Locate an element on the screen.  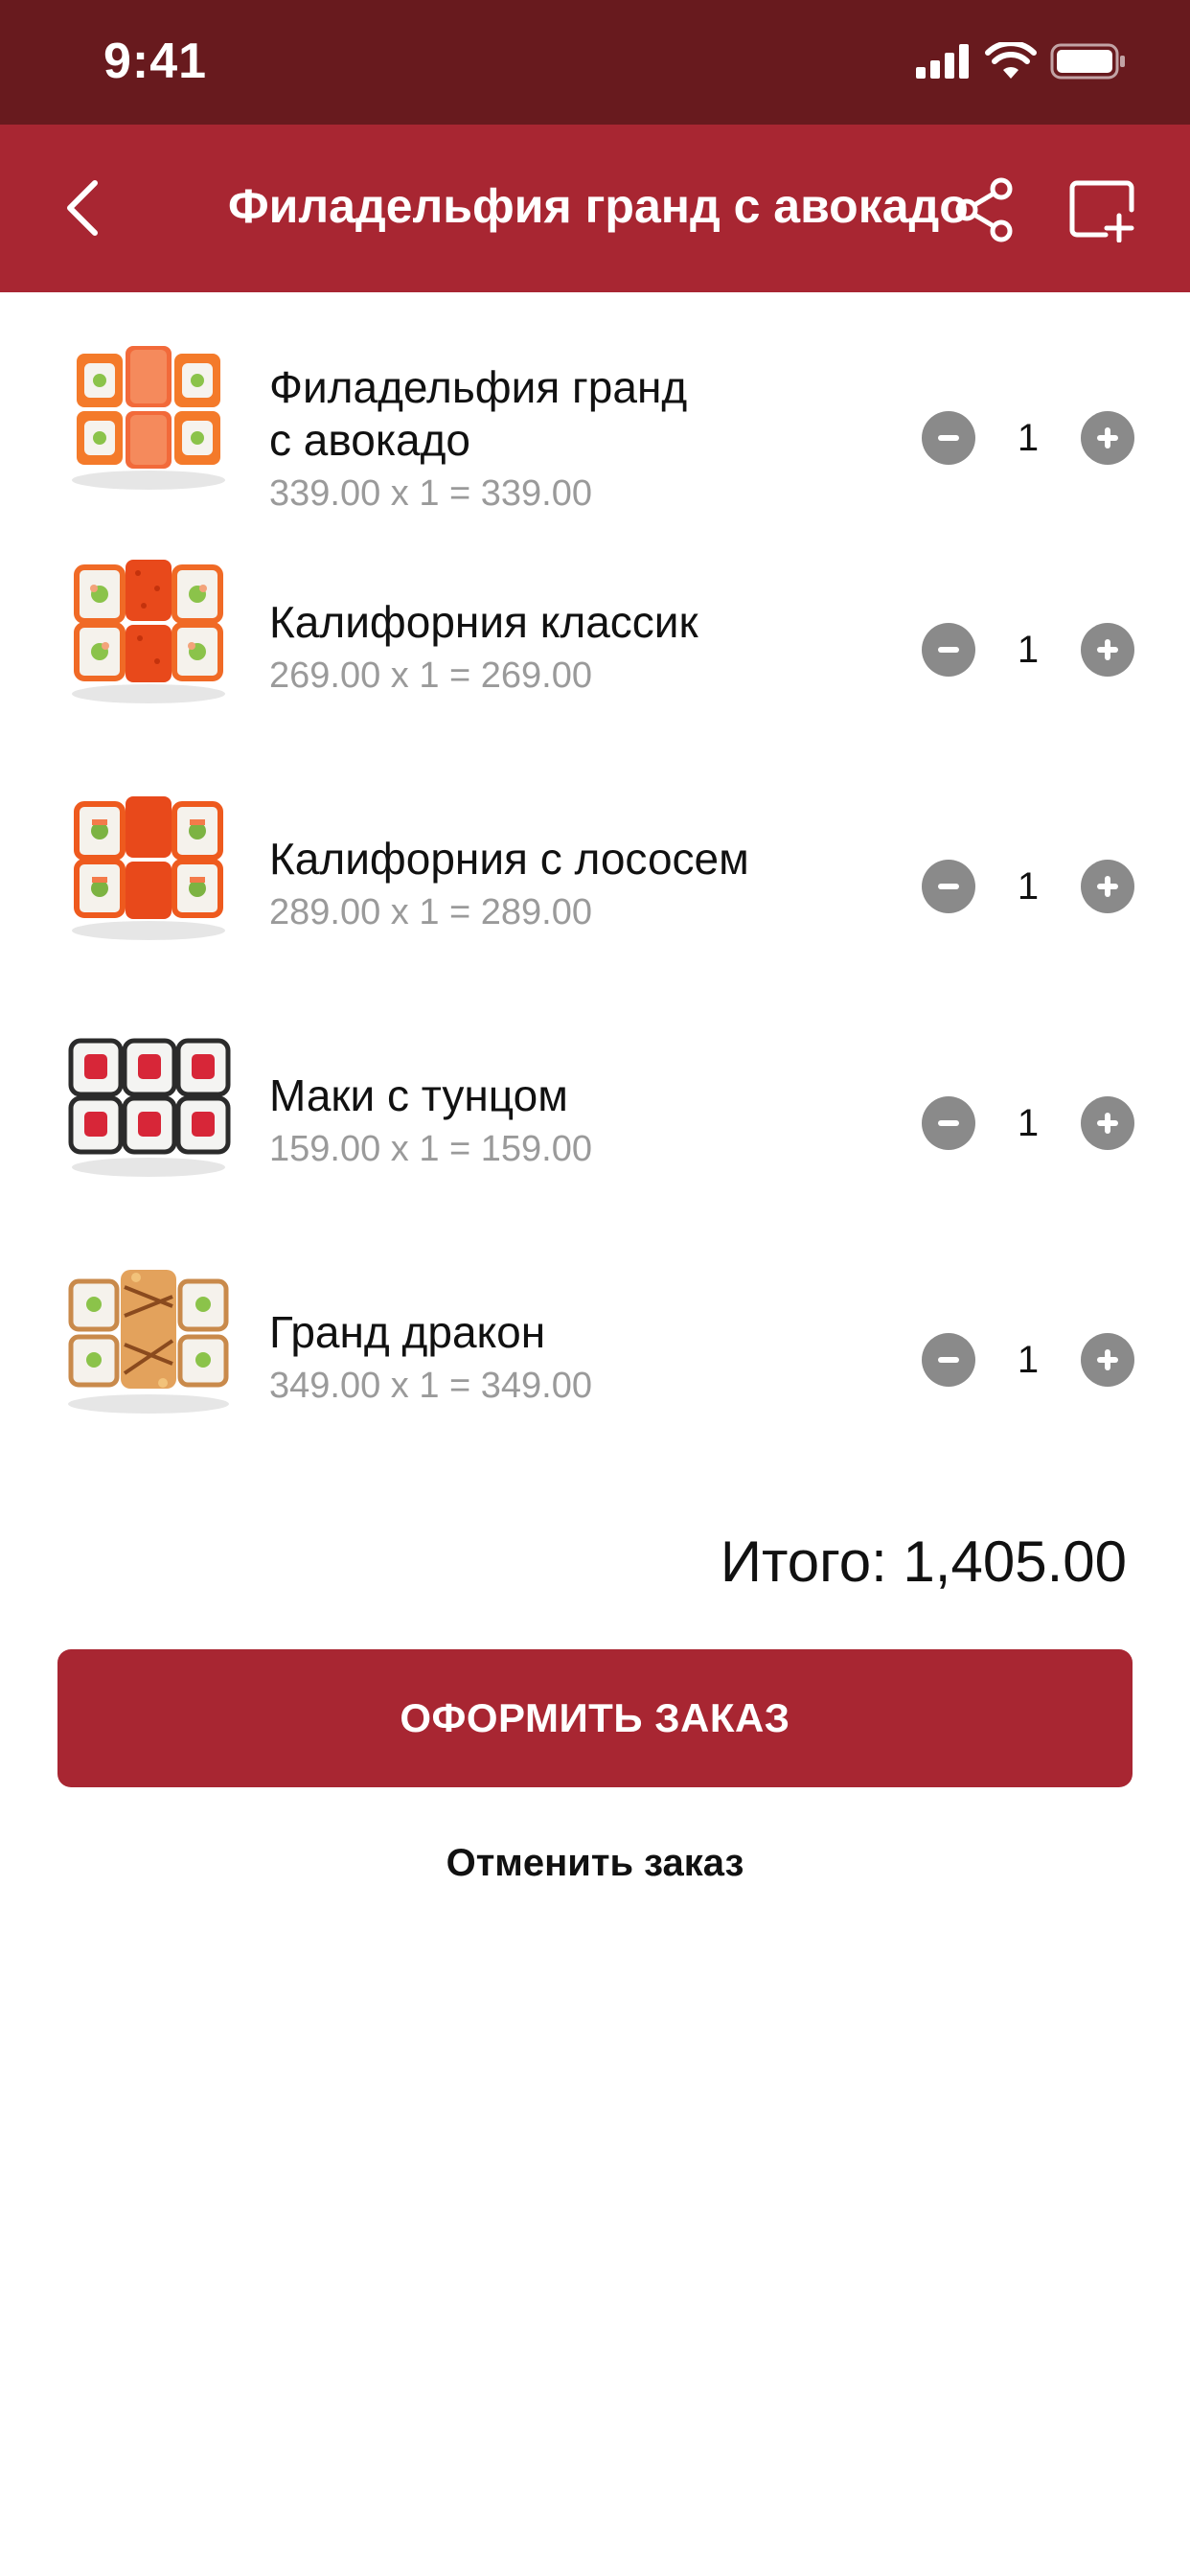
wifi-icon is located at coordinates (1011, 60).